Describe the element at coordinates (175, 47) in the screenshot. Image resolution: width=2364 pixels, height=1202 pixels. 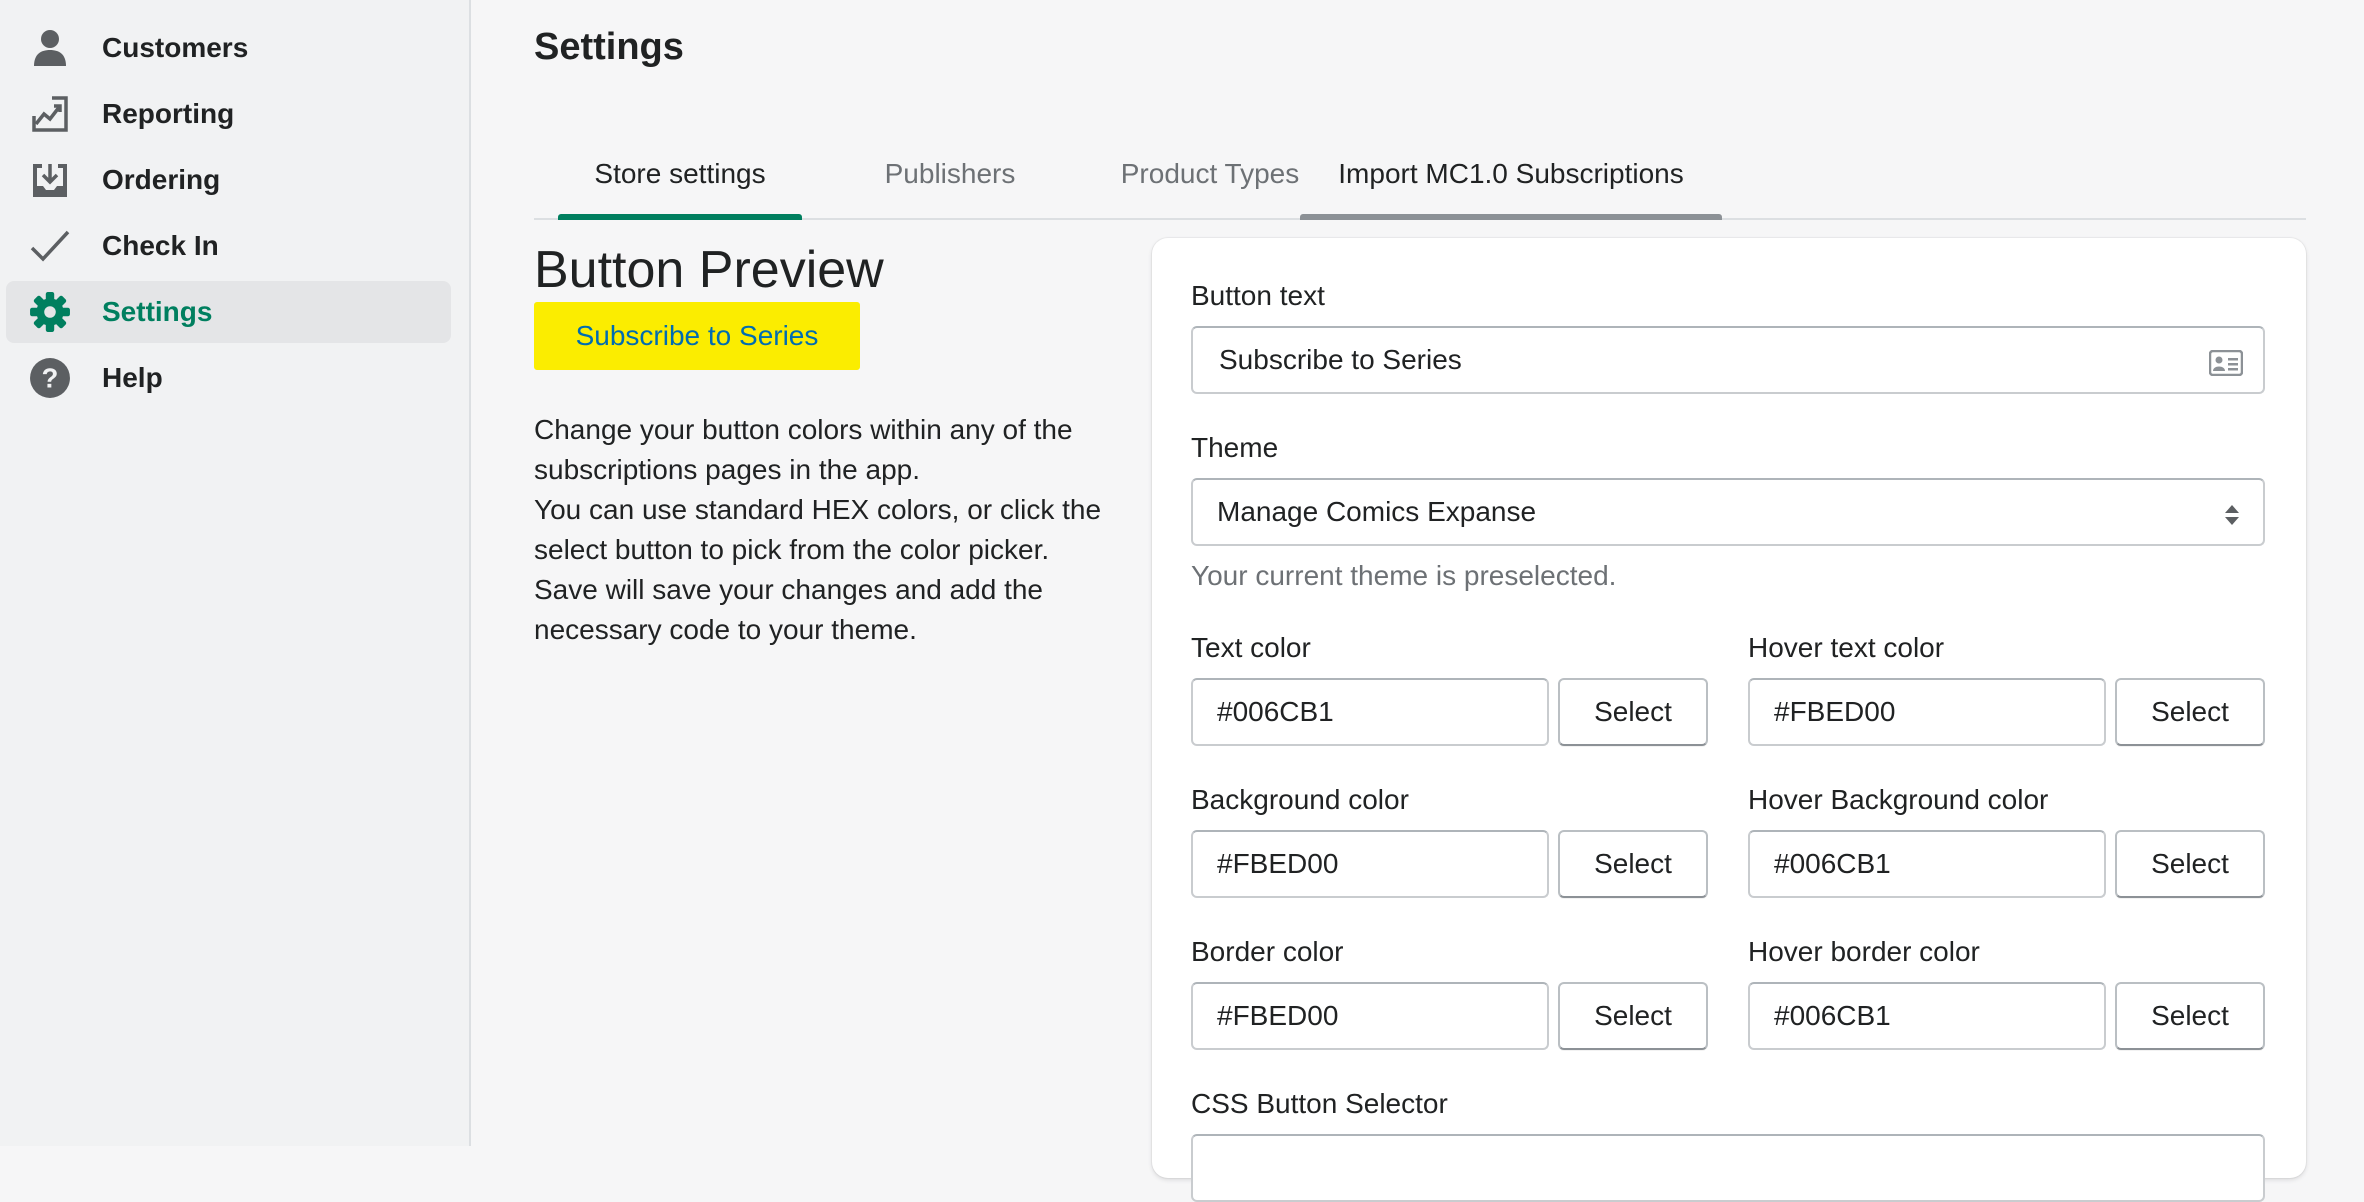
I see `sidebar-item-label: Customers` at that location.